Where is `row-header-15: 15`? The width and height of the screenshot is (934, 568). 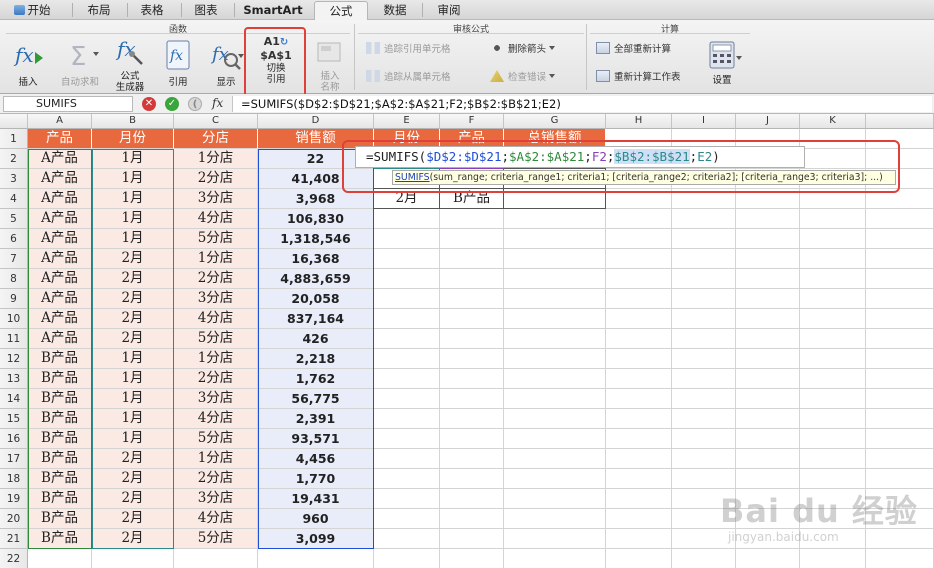 row-header-15: 15 is located at coordinates (14, 419).